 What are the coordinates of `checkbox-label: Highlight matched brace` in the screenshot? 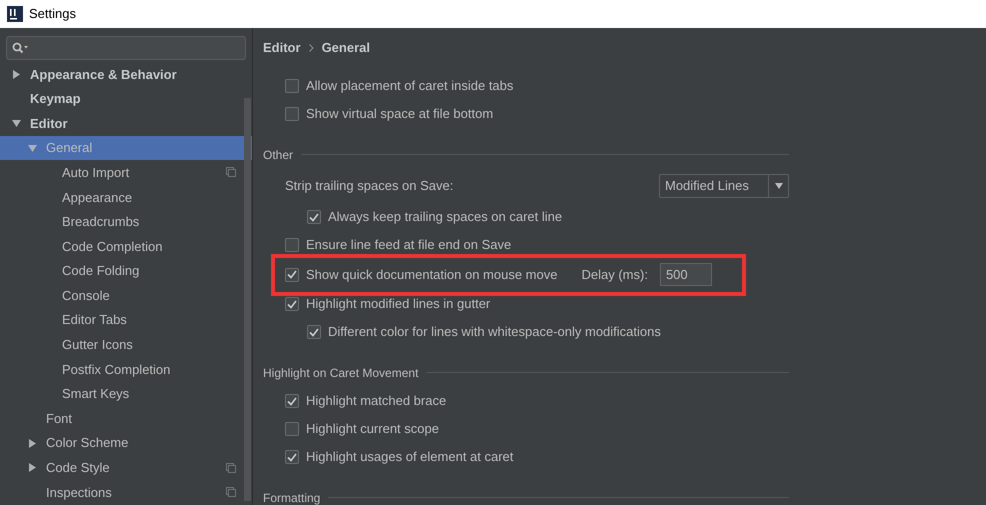 It's located at (376, 401).